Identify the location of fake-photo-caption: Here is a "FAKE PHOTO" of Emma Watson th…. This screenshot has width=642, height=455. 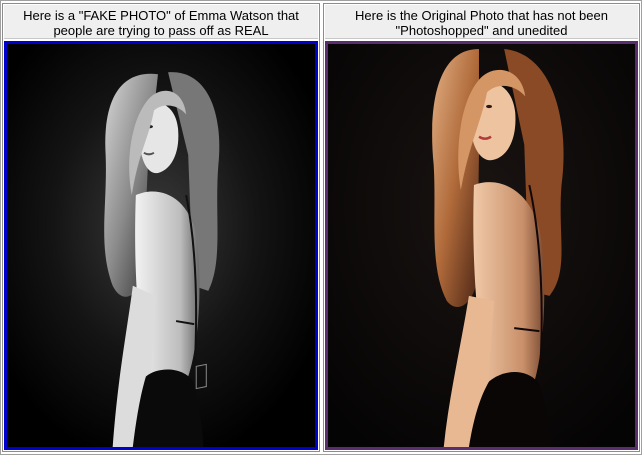
(161, 22).